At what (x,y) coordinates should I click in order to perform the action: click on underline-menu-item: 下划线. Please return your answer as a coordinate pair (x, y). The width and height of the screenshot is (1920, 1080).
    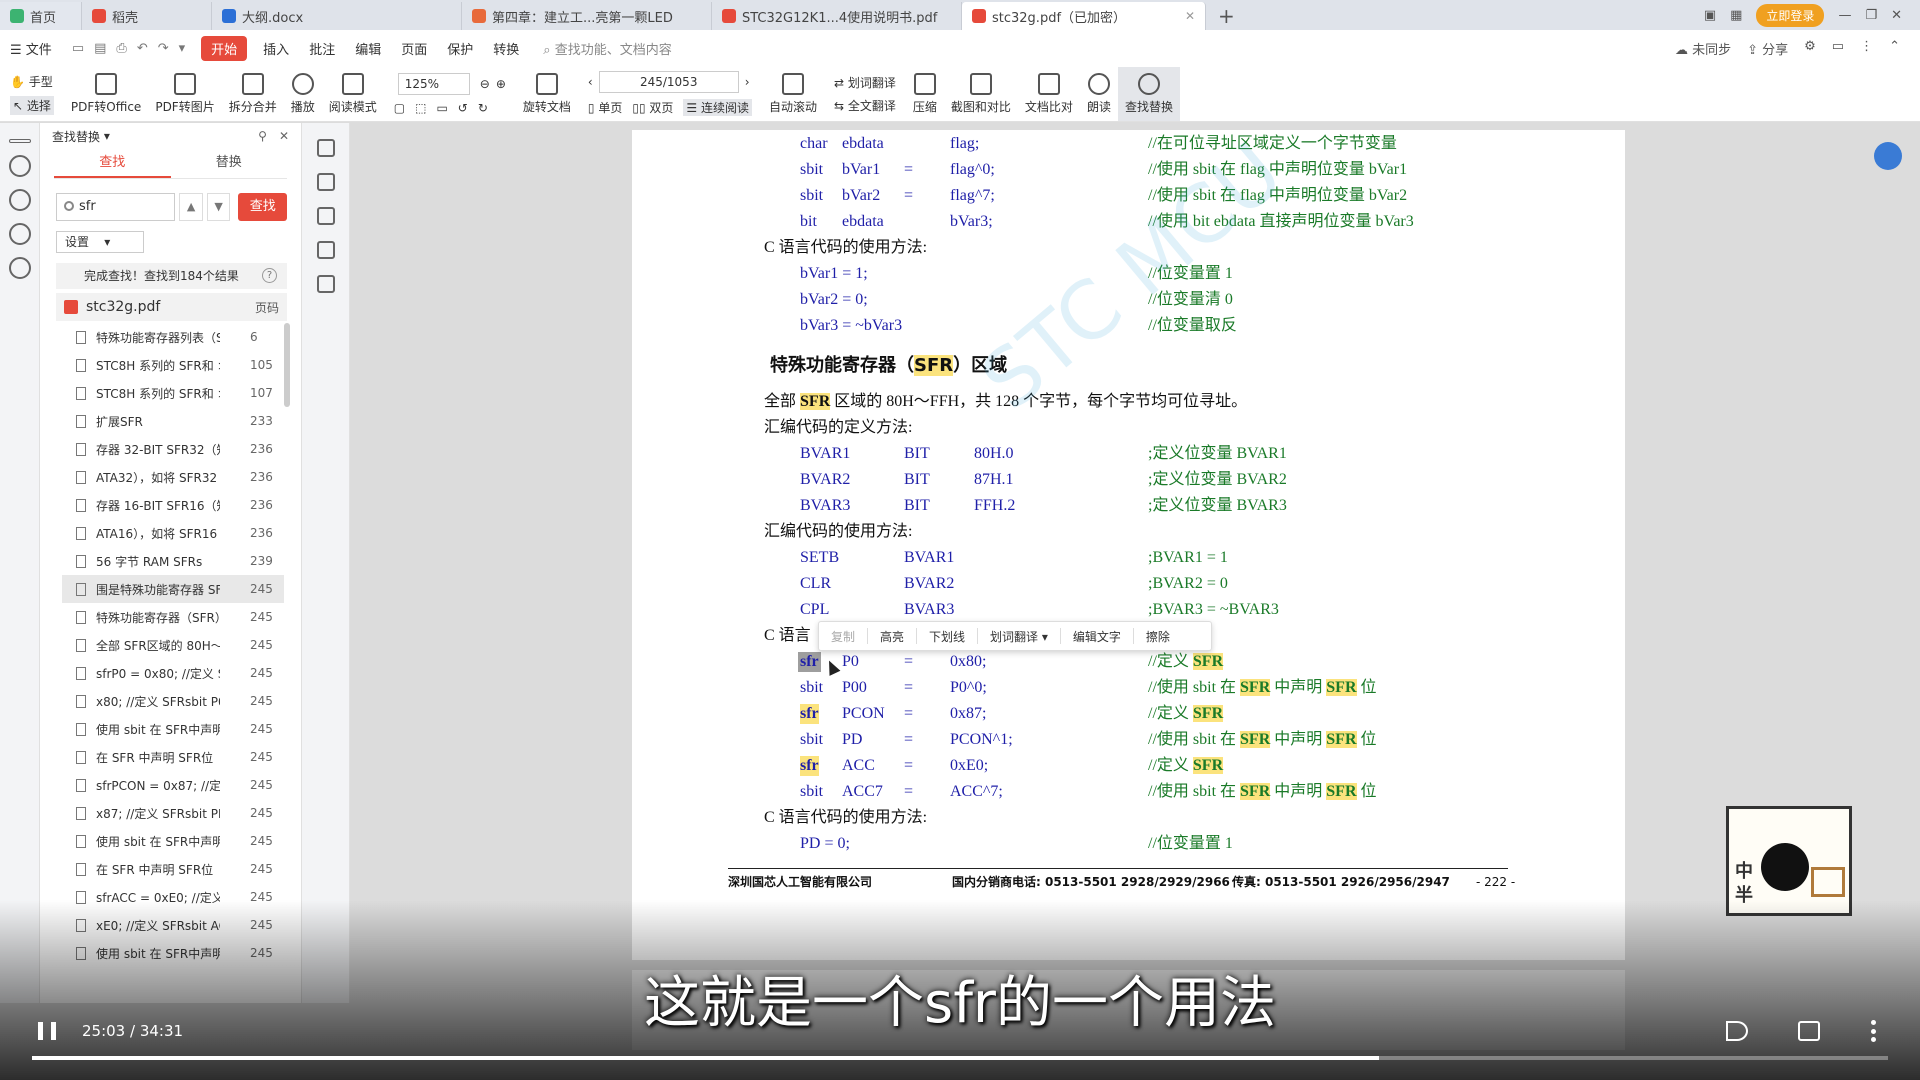
    Looking at the image, I should click on (947, 636).